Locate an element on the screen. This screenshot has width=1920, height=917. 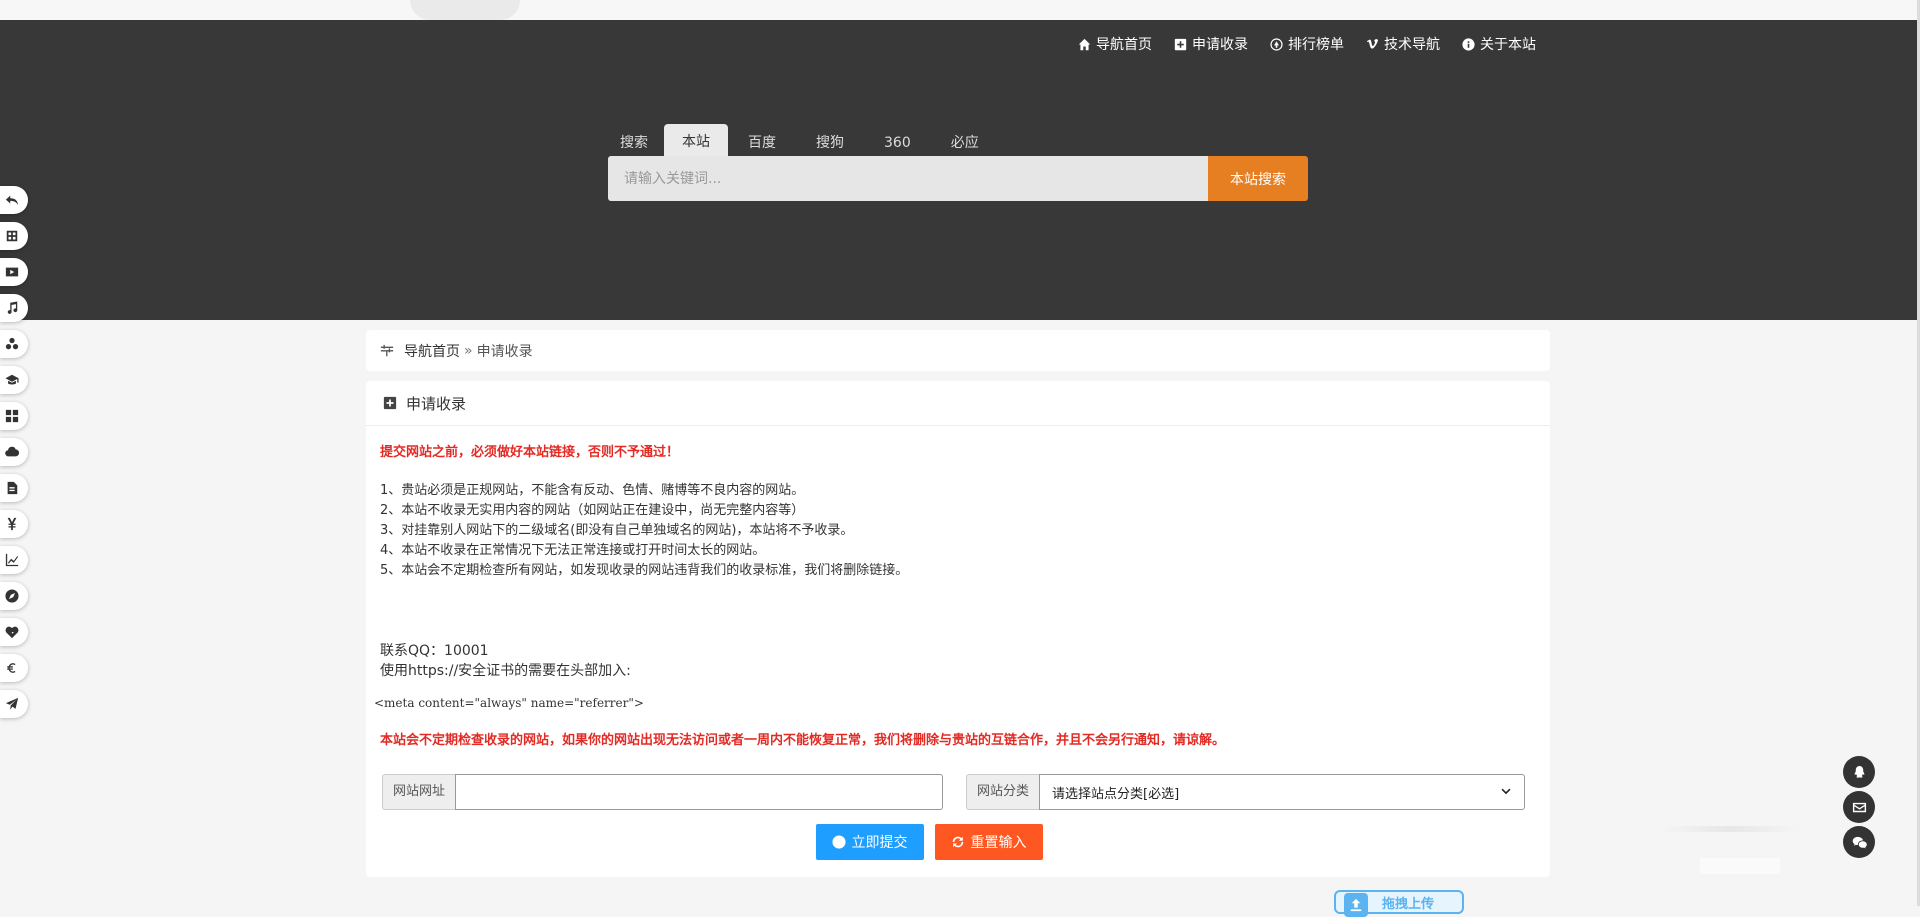
refresh-icon is located at coordinates (957, 842).